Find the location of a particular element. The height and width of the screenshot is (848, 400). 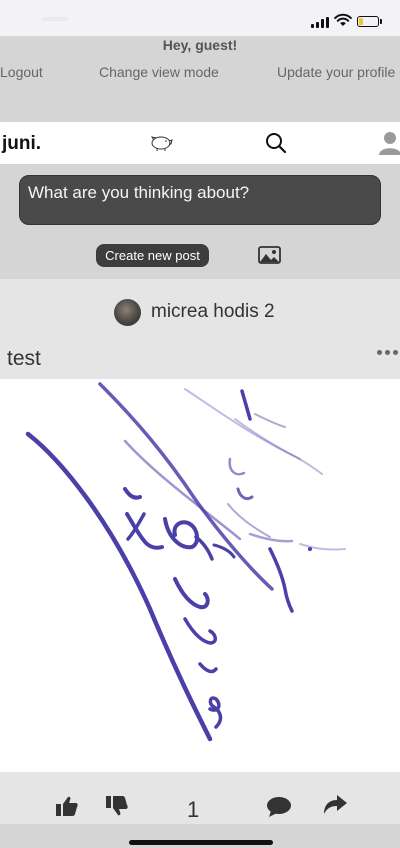

image-icon is located at coordinates (269, 255).